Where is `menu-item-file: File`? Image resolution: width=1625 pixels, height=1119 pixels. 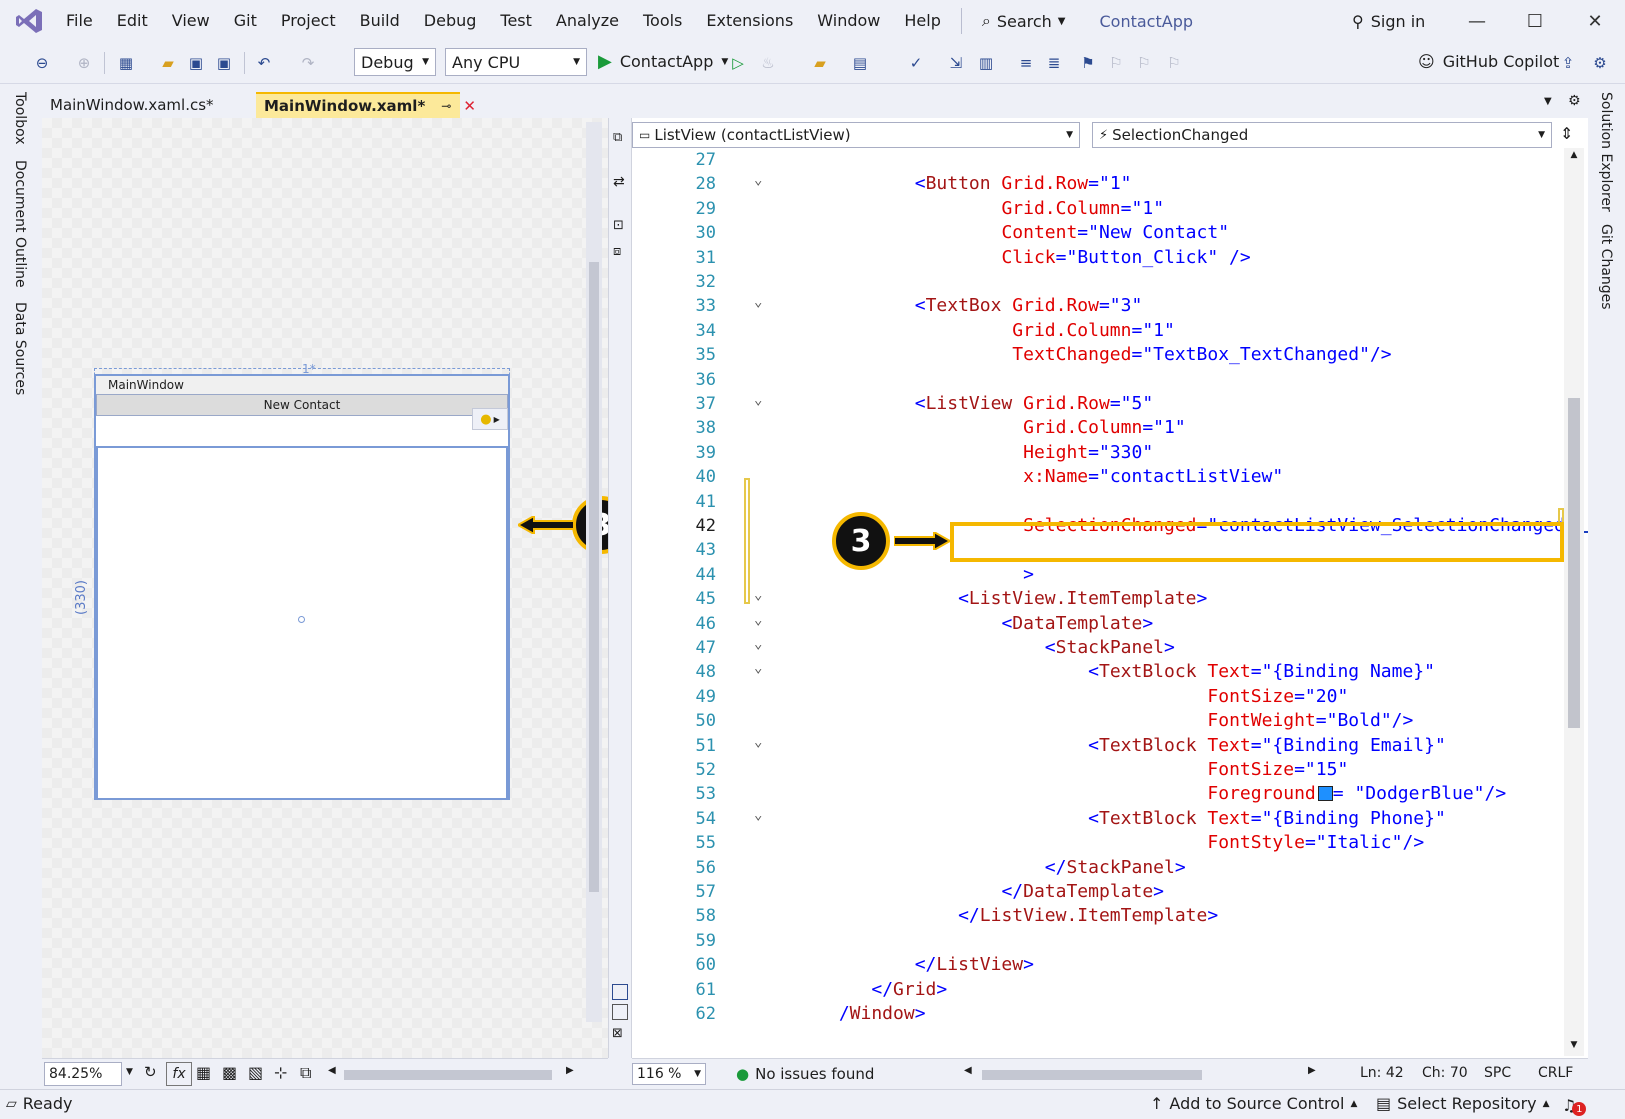
menu-item-file: File is located at coordinates (79, 21).